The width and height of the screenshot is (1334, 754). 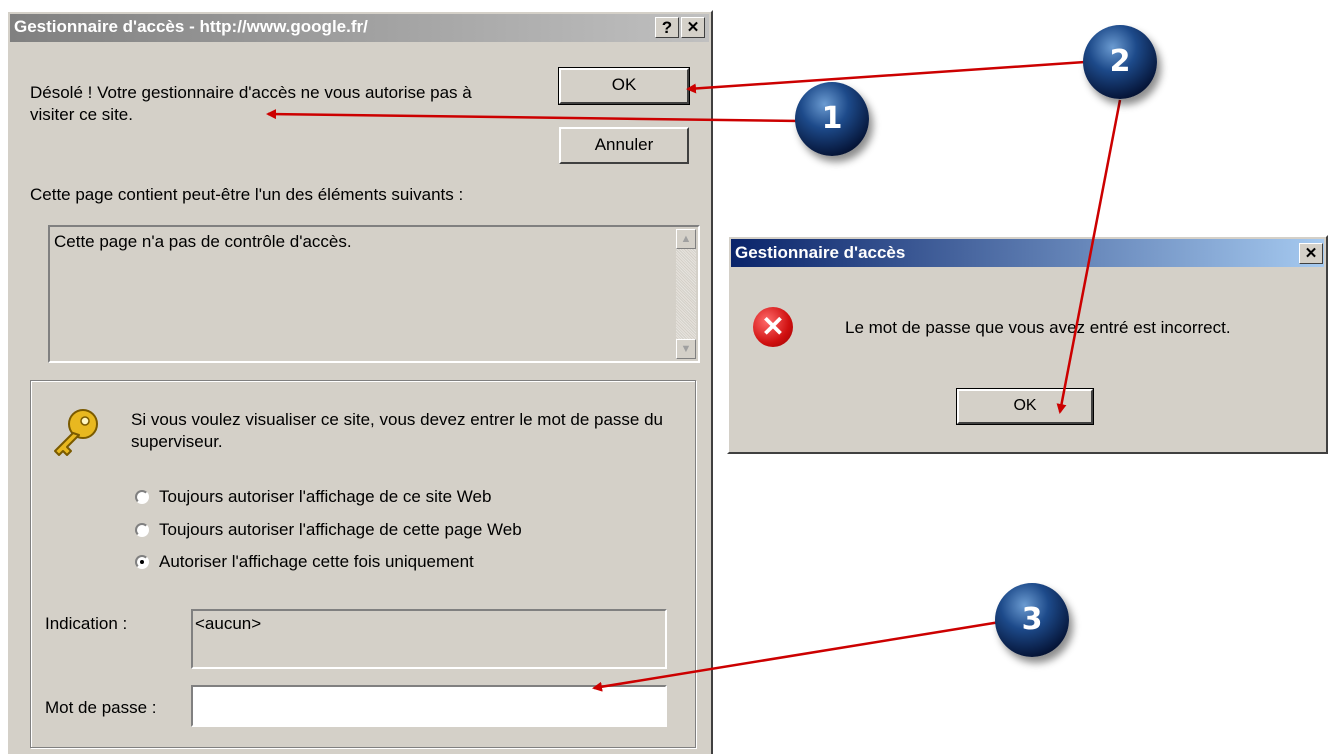 What do you see at coordinates (429, 706) in the screenshot?
I see `password-field` at bounding box center [429, 706].